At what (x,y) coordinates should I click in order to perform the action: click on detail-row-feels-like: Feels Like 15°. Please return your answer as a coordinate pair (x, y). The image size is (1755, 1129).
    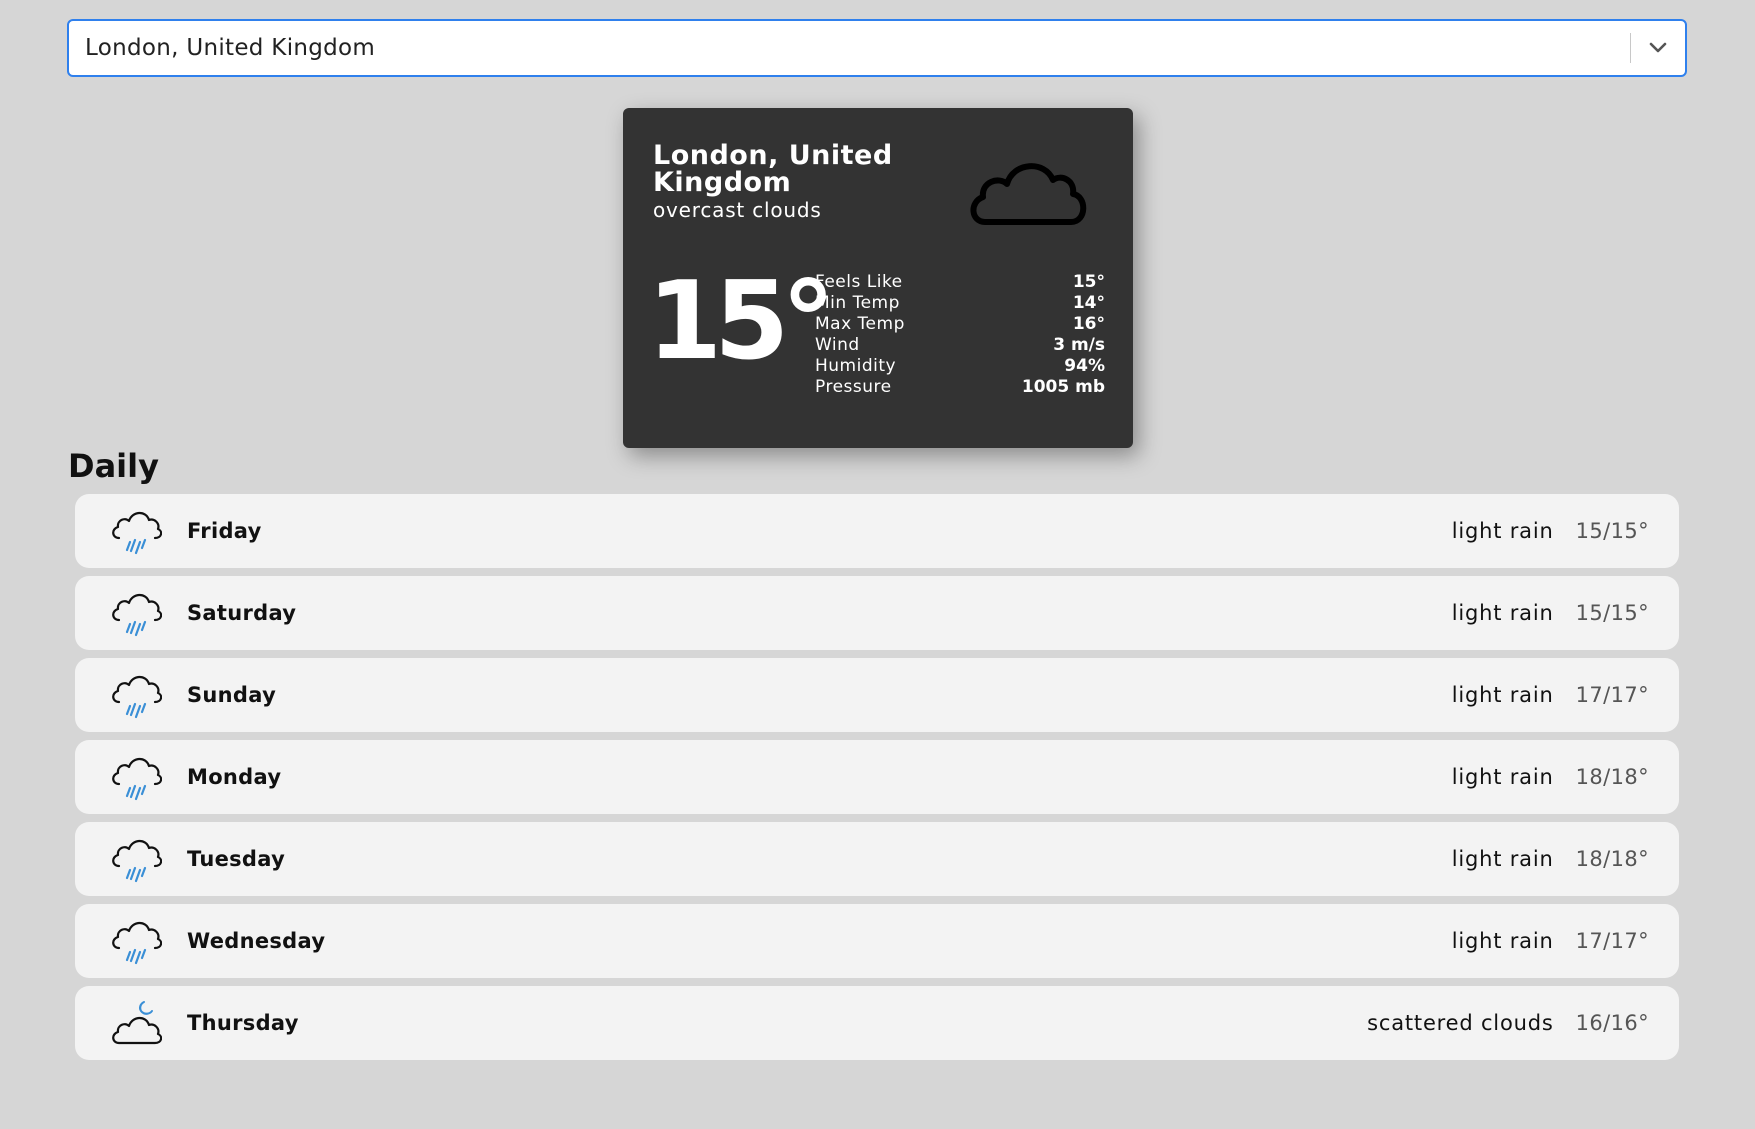
    Looking at the image, I should click on (960, 282).